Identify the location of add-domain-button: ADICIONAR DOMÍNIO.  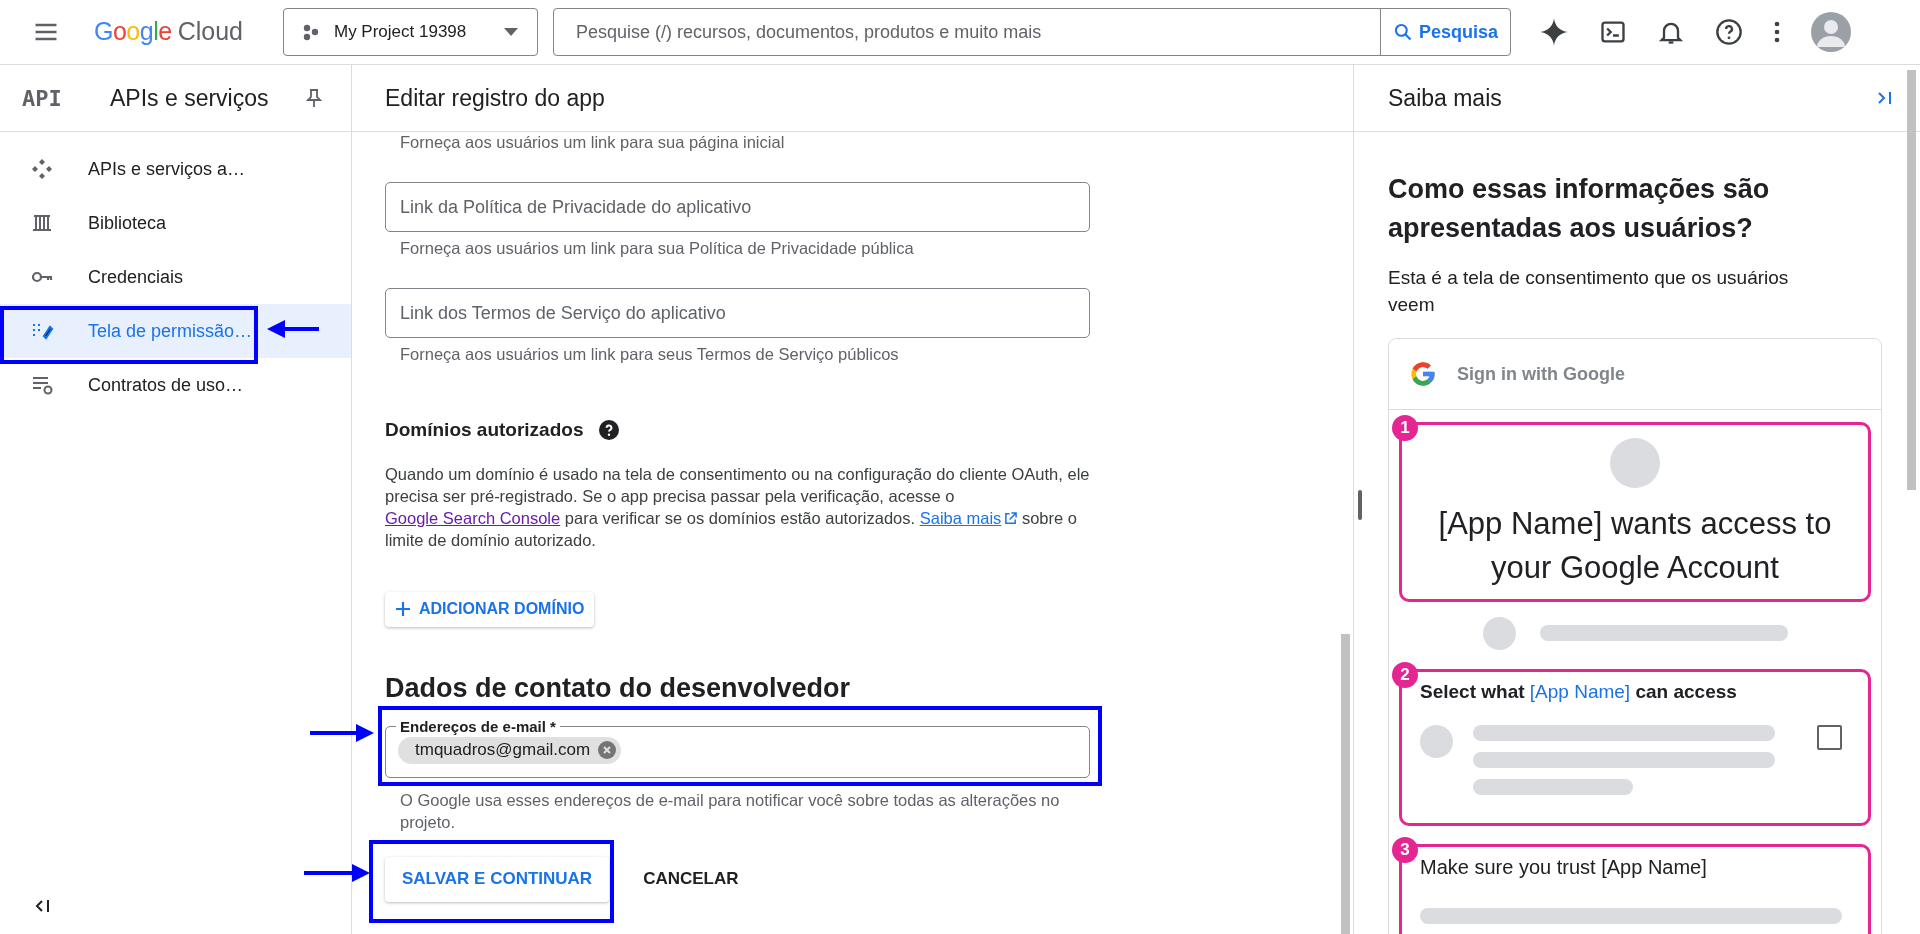
(490, 609).